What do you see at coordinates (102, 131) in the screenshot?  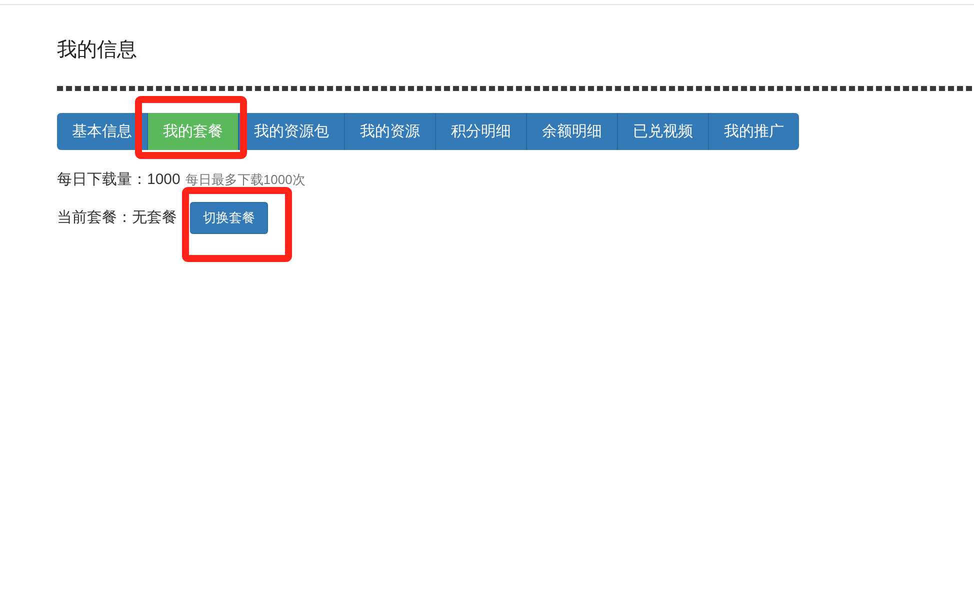 I see `tab: 基本信息` at bounding box center [102, 131].